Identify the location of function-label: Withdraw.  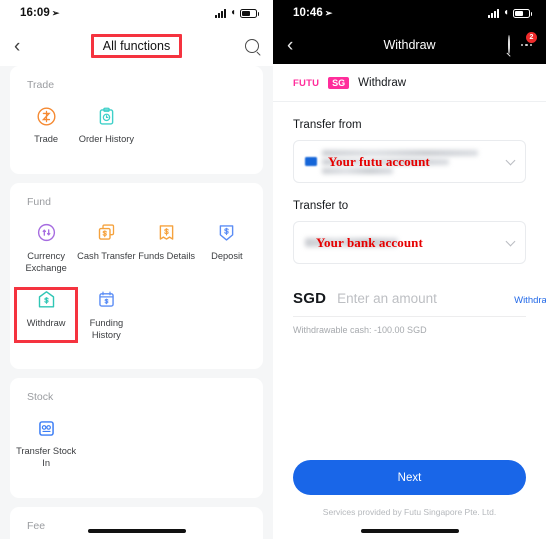
(46, 322).